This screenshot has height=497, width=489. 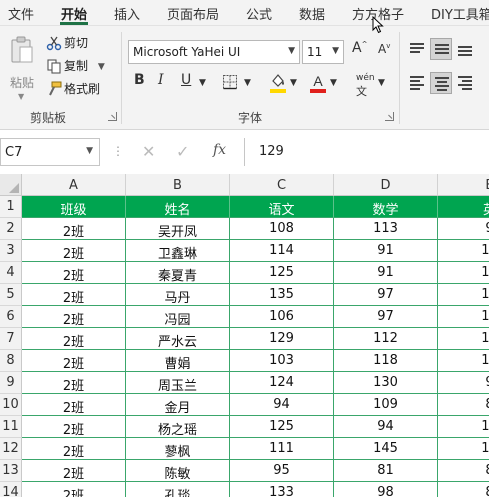 What do you see at coordinates (386, 229) in the screenshot?
I see `table-cell: 113` at bounding box center [386, 229].